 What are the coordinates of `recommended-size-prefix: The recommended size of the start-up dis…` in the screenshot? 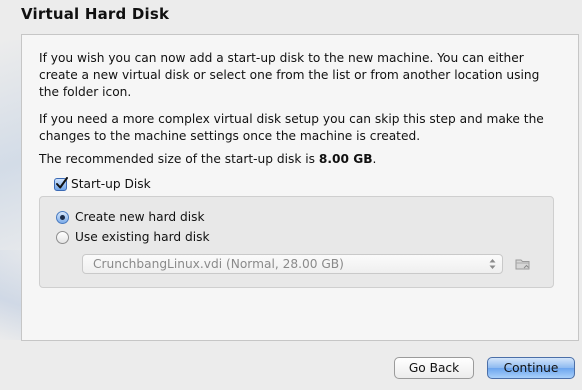 It's located at (179, 159).